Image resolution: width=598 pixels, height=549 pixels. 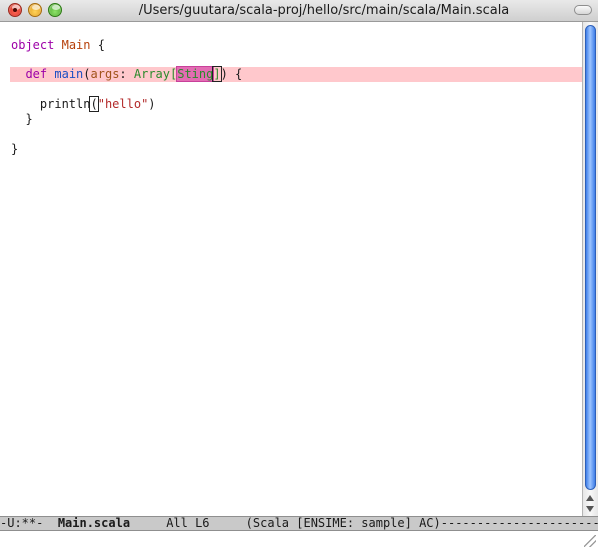 What do you see at coordinates (123, 104) in the screenshot?
I see `string-literal: "hello"` at bounding box center [123, 104].